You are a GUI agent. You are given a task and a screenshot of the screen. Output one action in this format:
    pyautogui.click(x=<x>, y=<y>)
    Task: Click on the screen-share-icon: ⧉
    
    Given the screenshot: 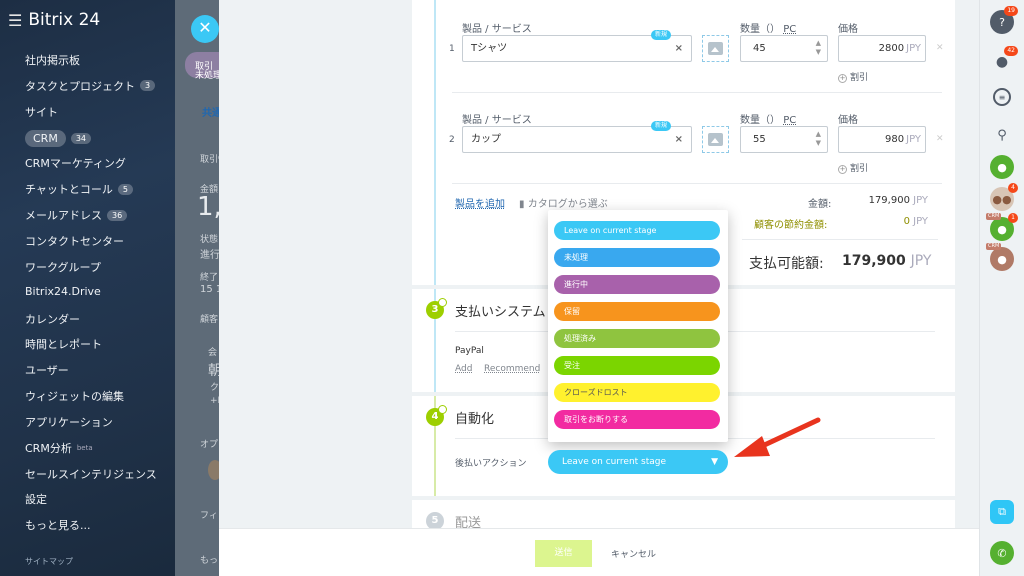 What is the action you would take?
    pyautogui.click(x=1002, y=512)
    